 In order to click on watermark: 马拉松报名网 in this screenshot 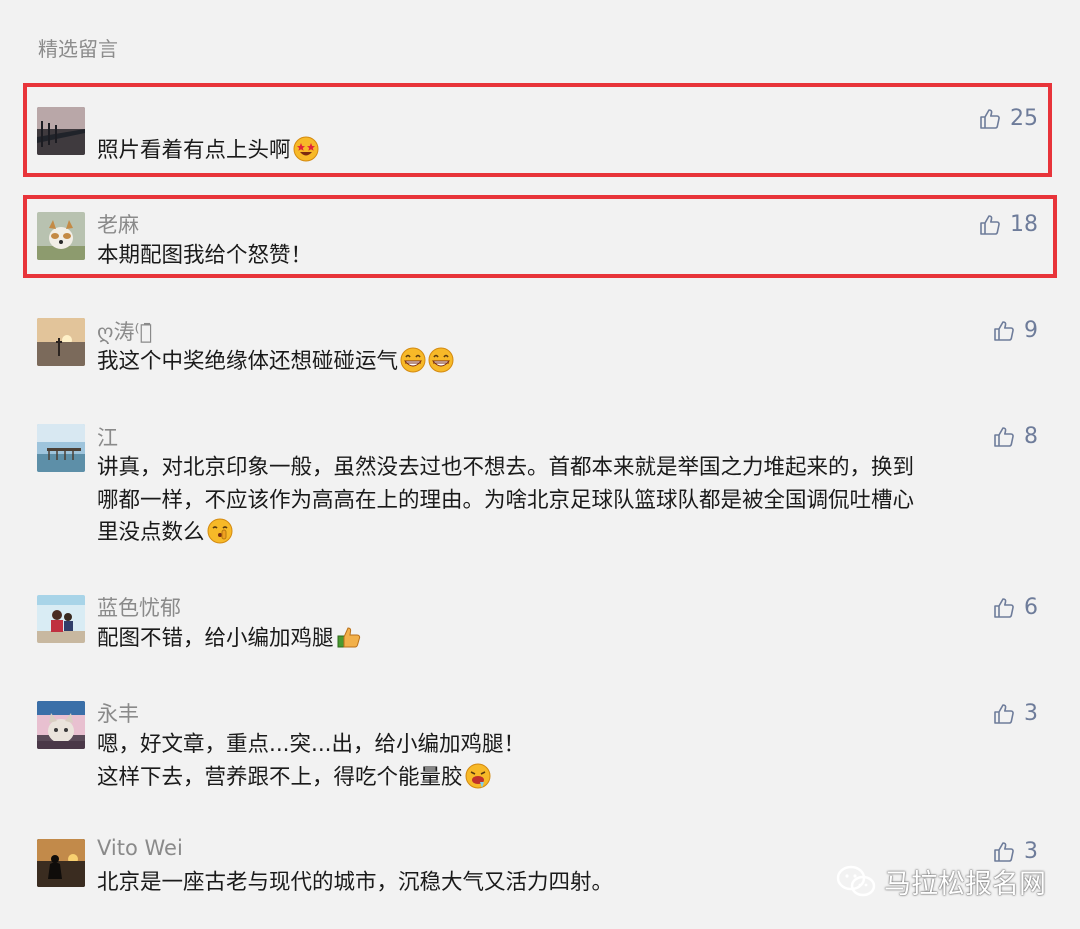, I will do `click(941, 881)`.